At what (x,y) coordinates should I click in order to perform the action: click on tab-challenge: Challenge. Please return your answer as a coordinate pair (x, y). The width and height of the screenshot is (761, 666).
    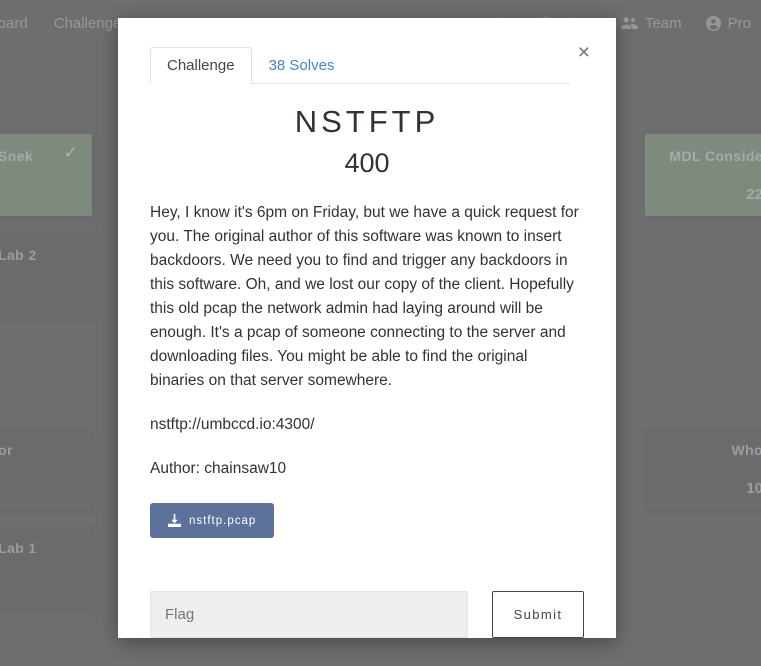
    Looking at the image, I should click on (201, 65).